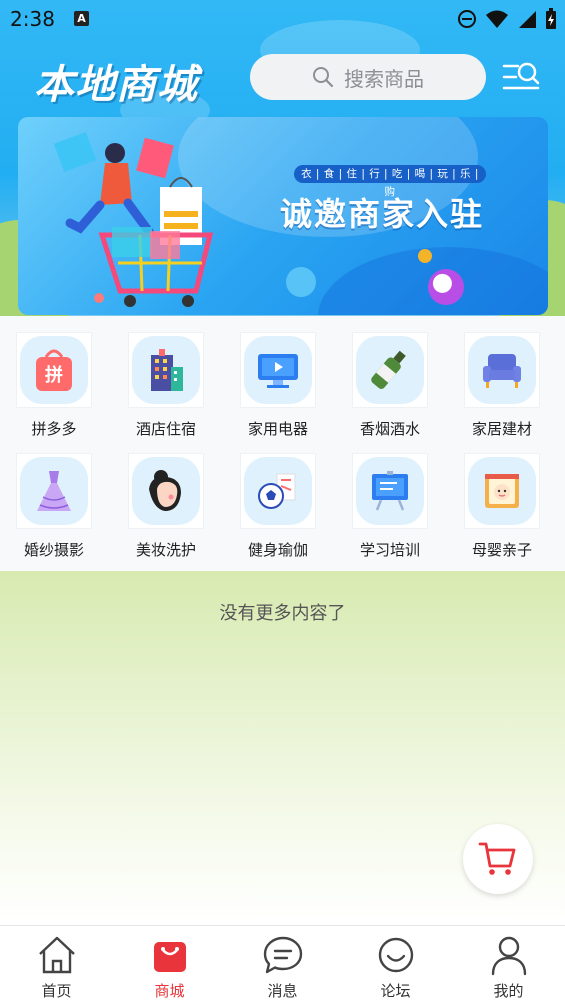 The width and height of the screenshot is (565, 1004). I want to click on category-label: 香烟酒水, so click(389, 429).